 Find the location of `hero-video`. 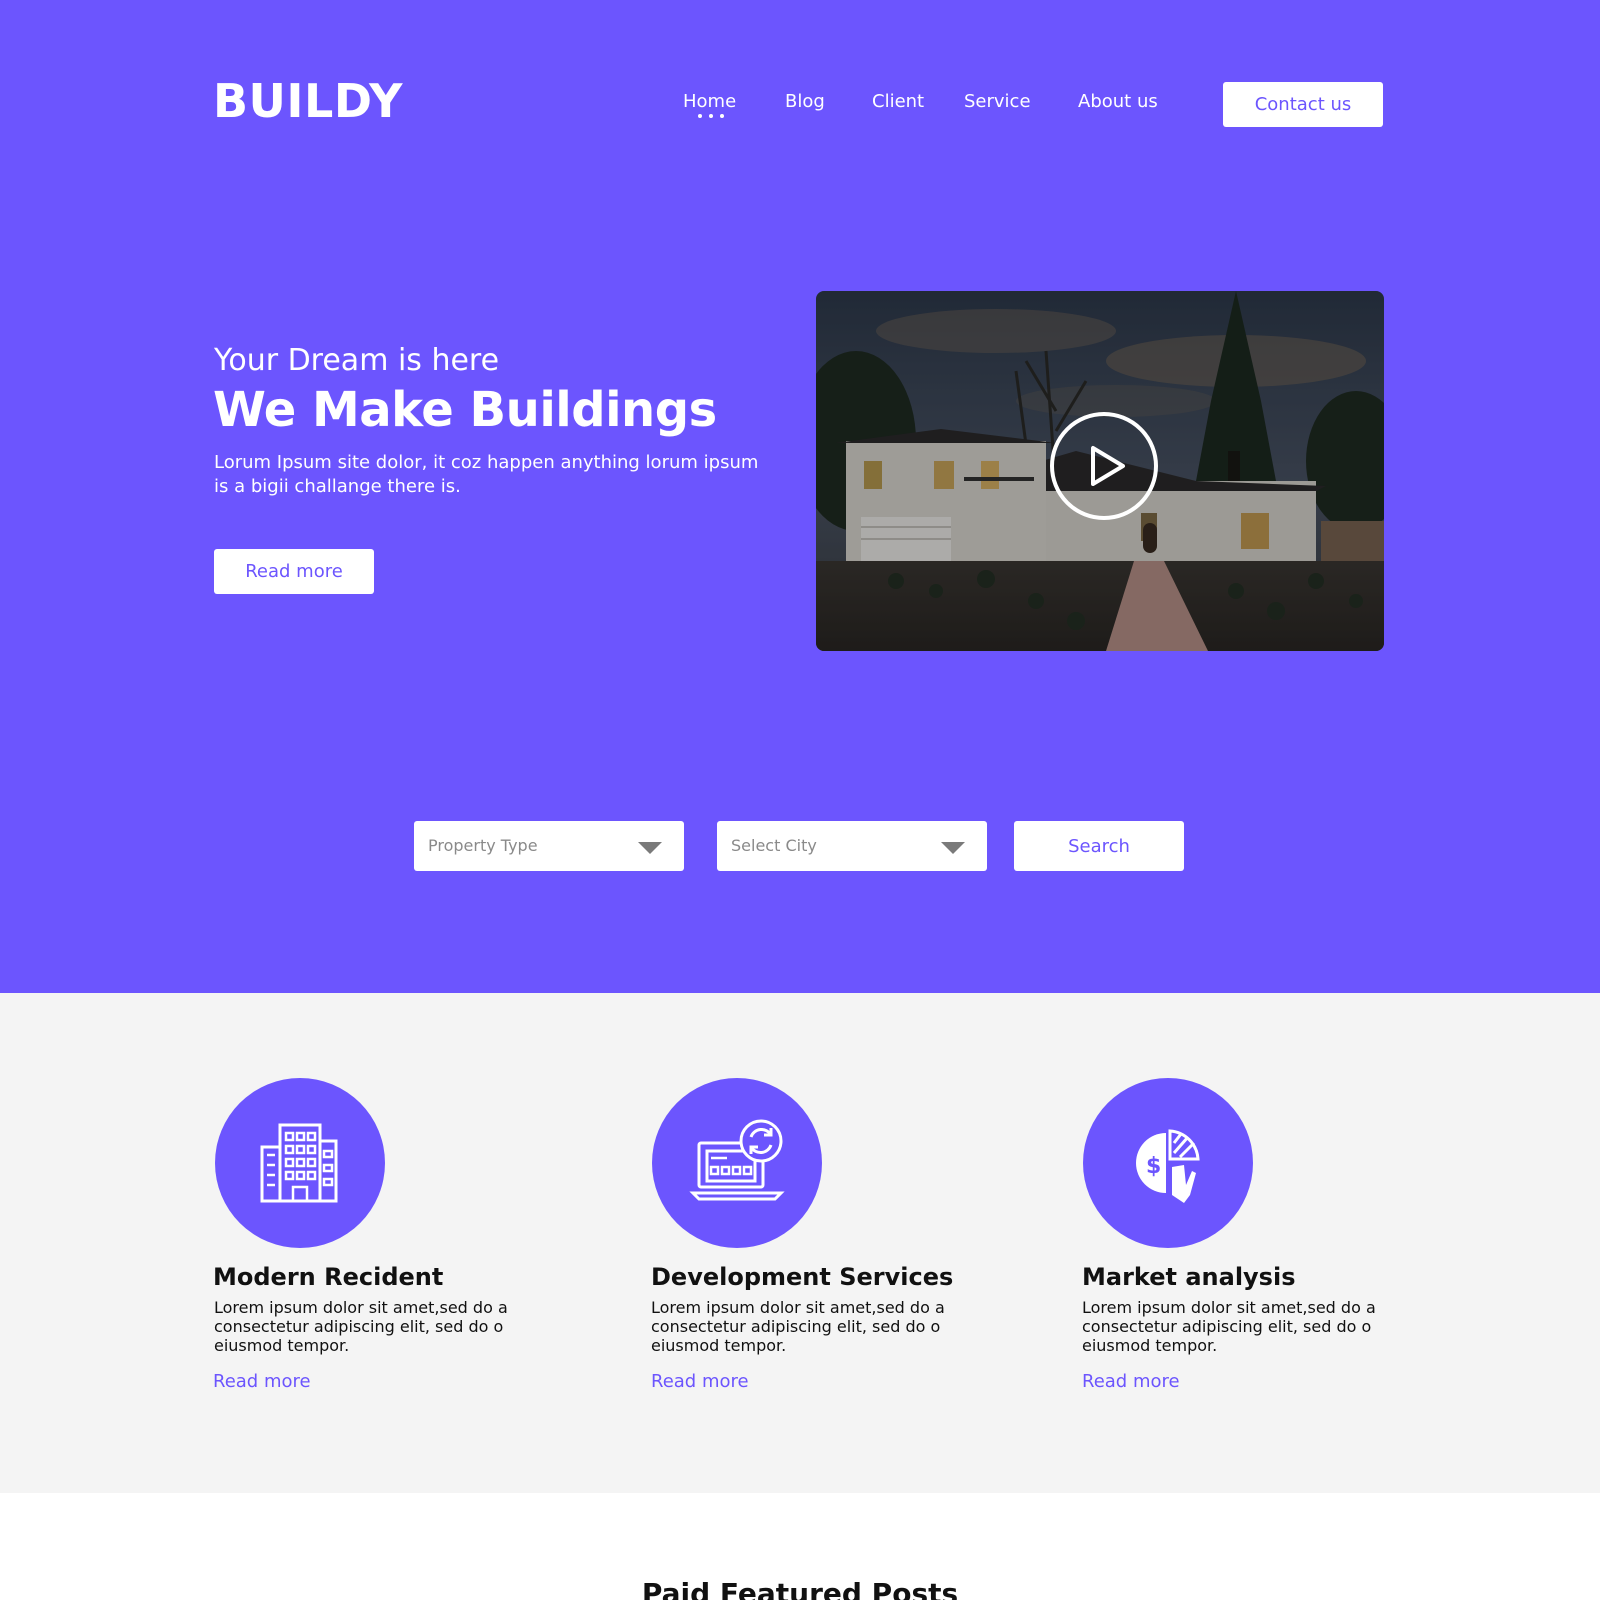

hero-video is located at coordinates (1100, 471).